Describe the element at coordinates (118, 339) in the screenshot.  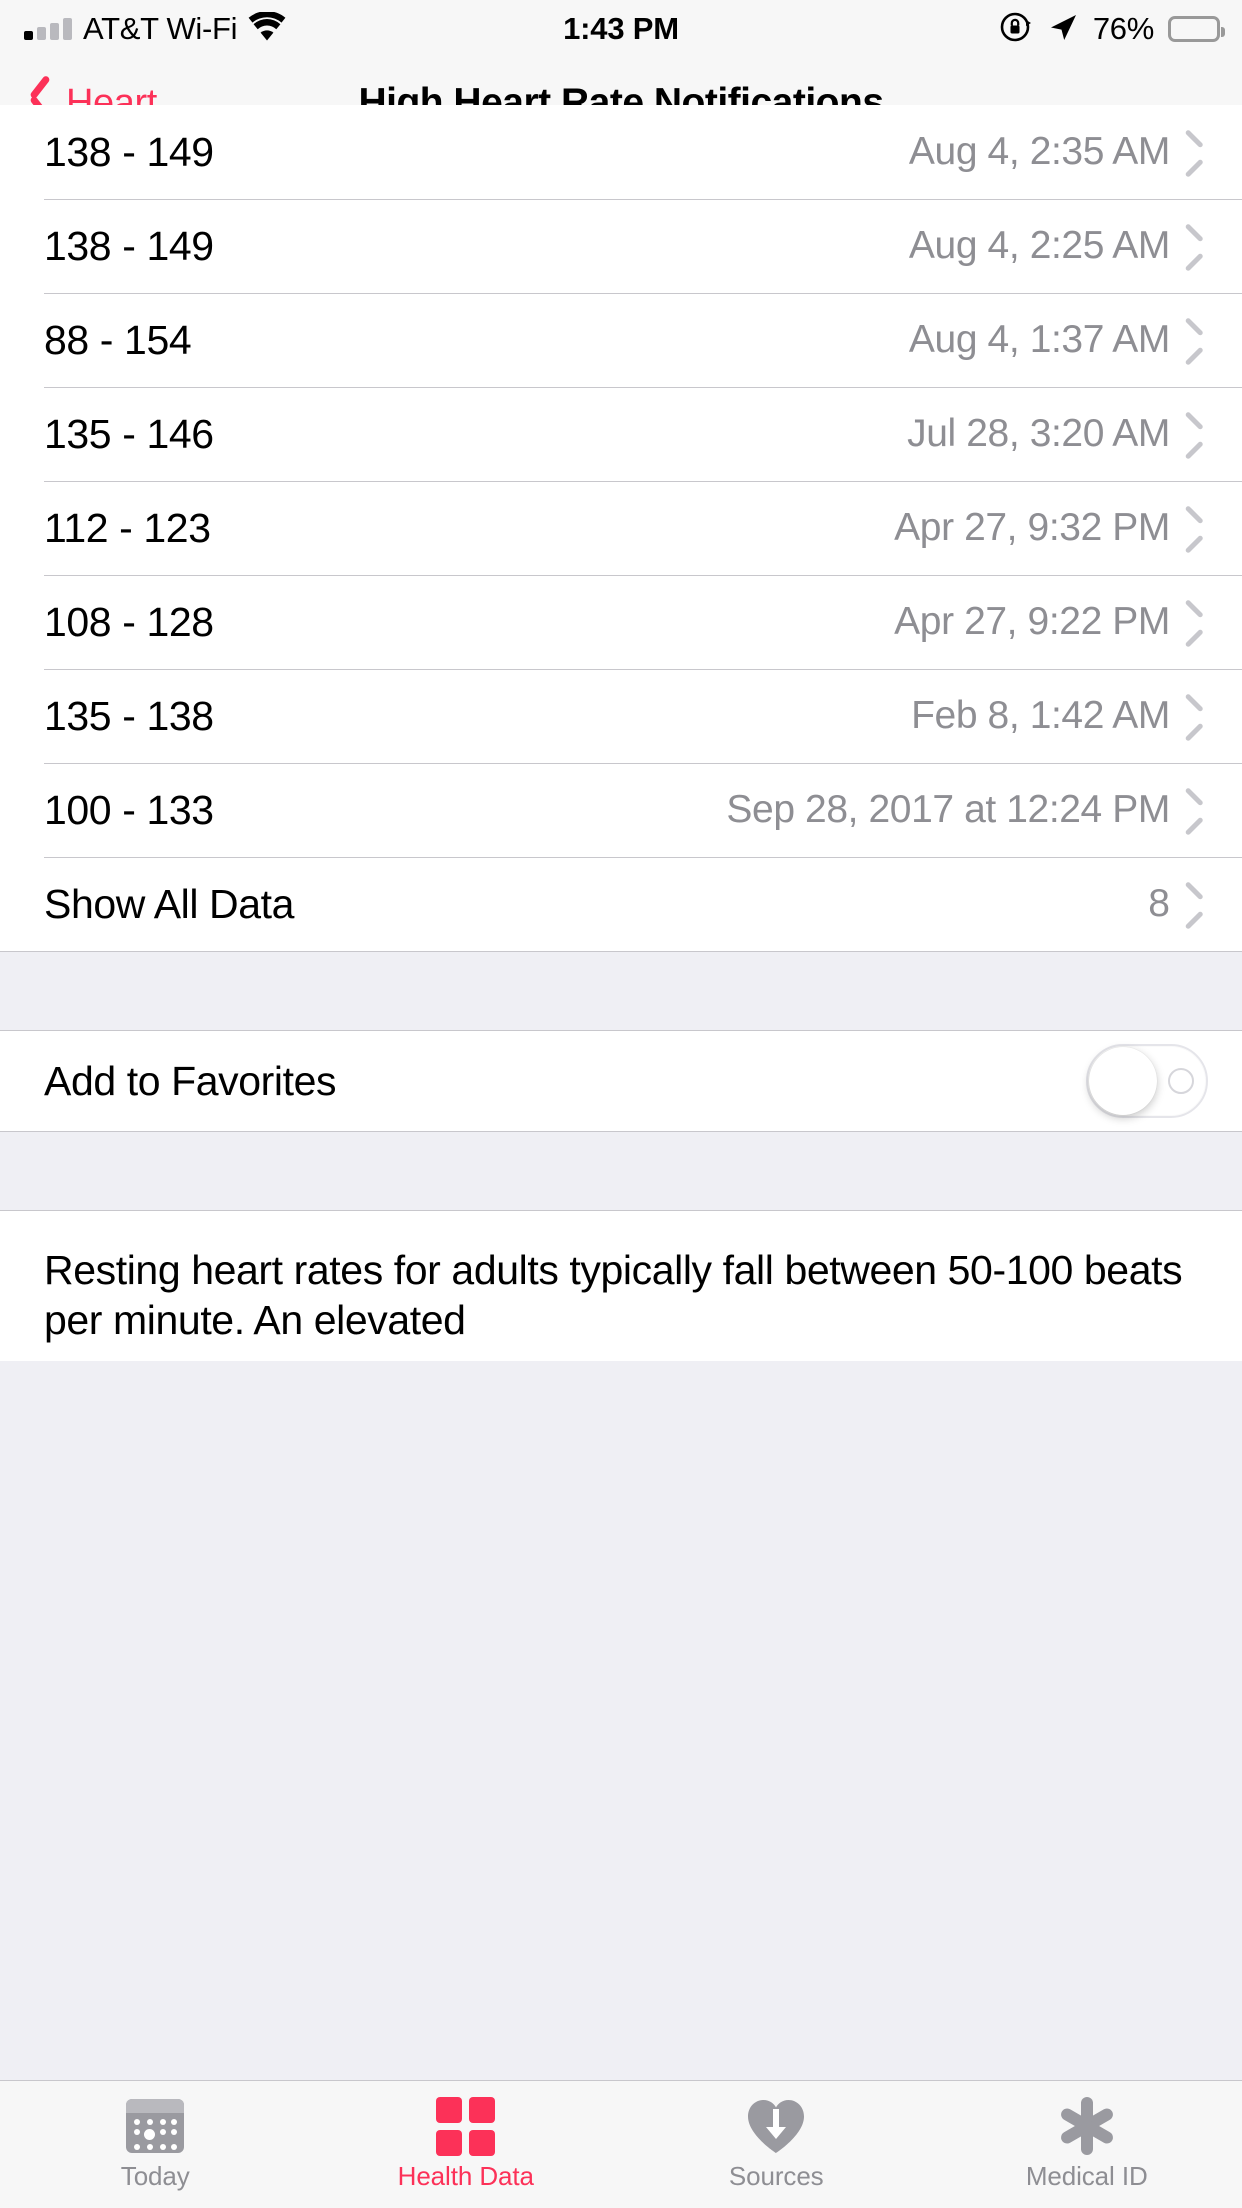
I see `reading-range: 88 - 154` at that location.